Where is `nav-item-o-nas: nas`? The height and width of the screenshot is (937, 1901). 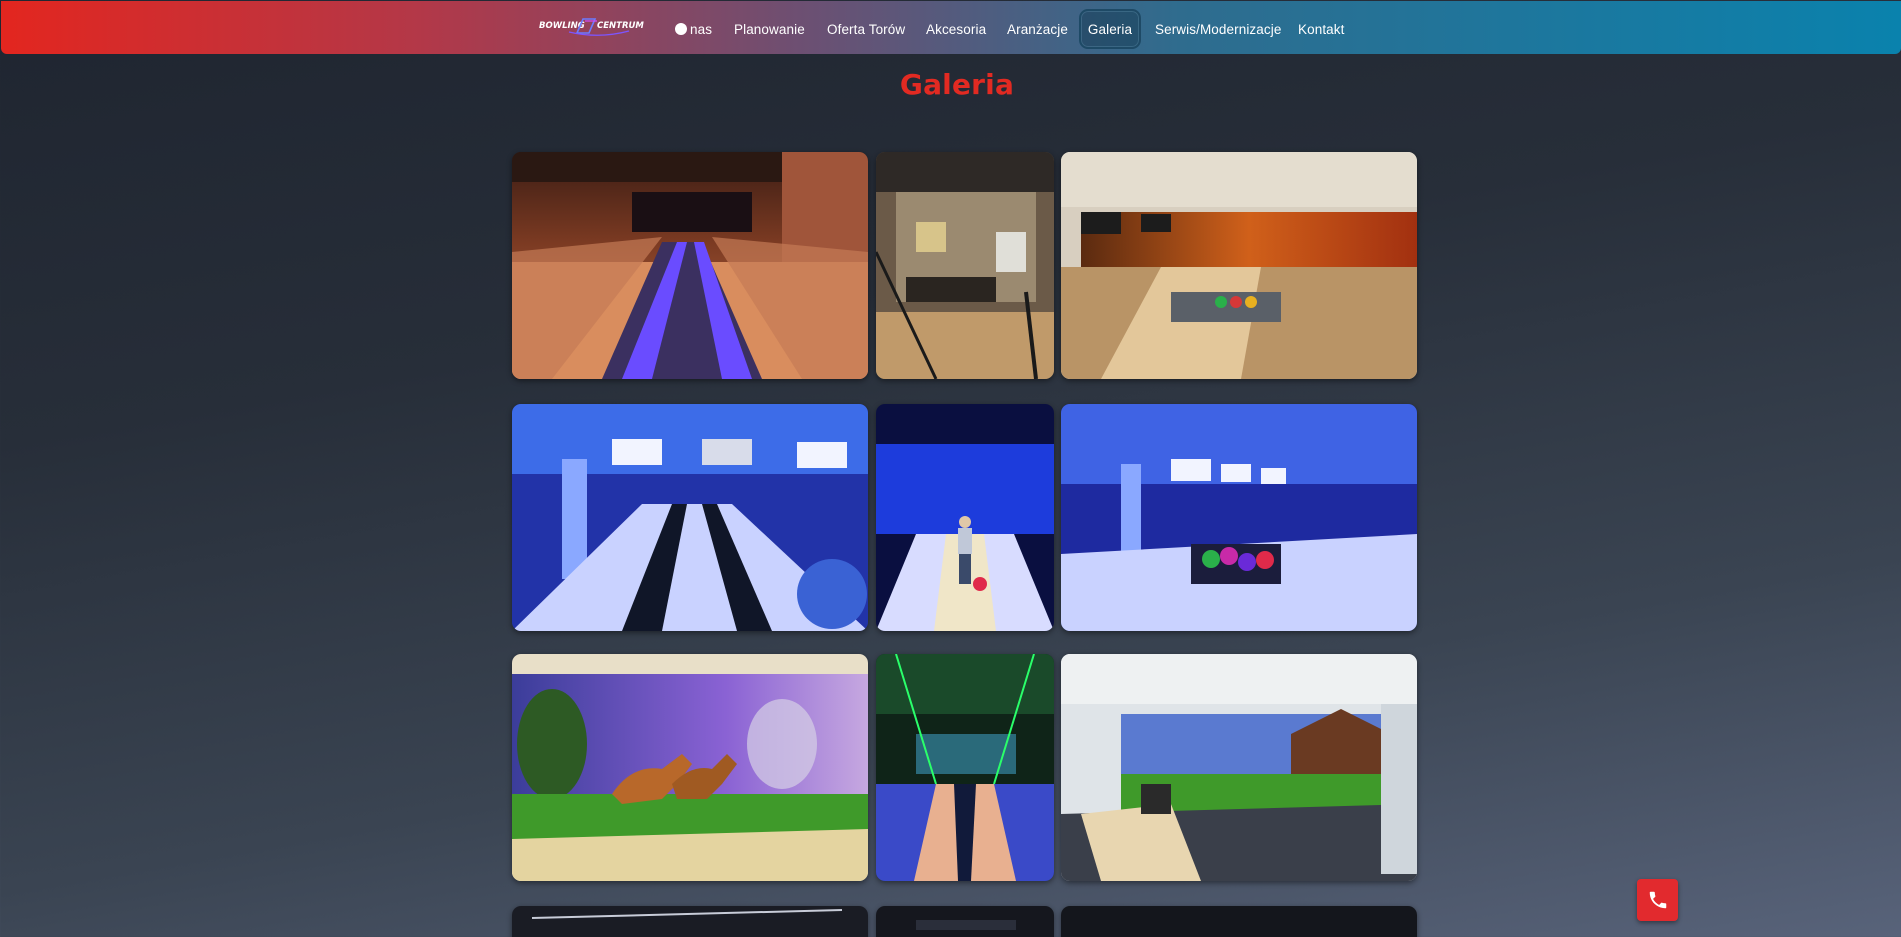
nav-item-o-nas: nas is located at coordinates (693, 29).